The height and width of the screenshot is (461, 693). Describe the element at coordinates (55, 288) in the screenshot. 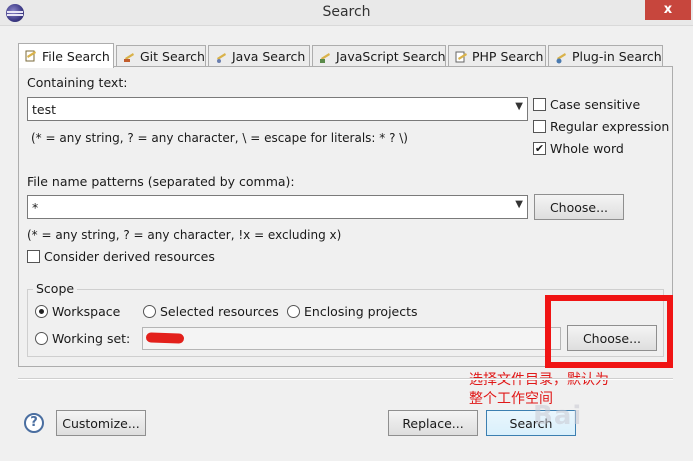

I see `scope-legend: Scope` at that location.